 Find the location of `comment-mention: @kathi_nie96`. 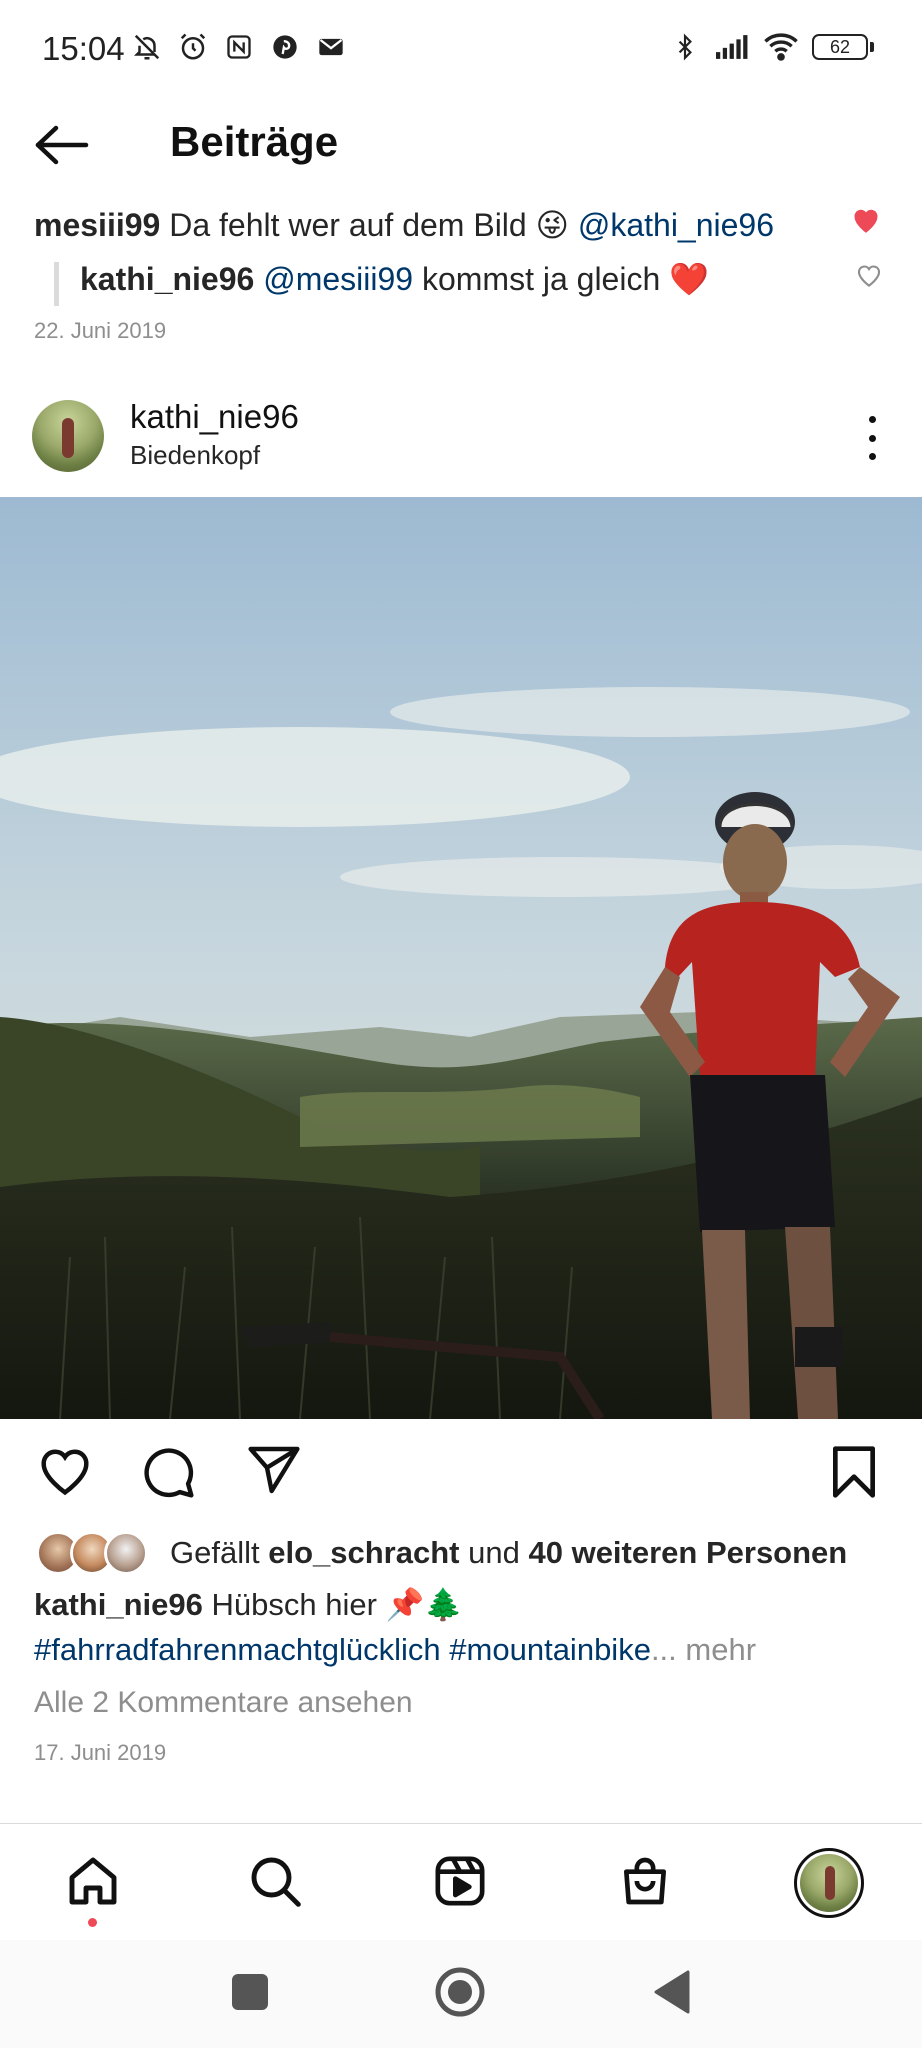

comment-mention: @kathi_nie96 is located at coordinates (676, 225).